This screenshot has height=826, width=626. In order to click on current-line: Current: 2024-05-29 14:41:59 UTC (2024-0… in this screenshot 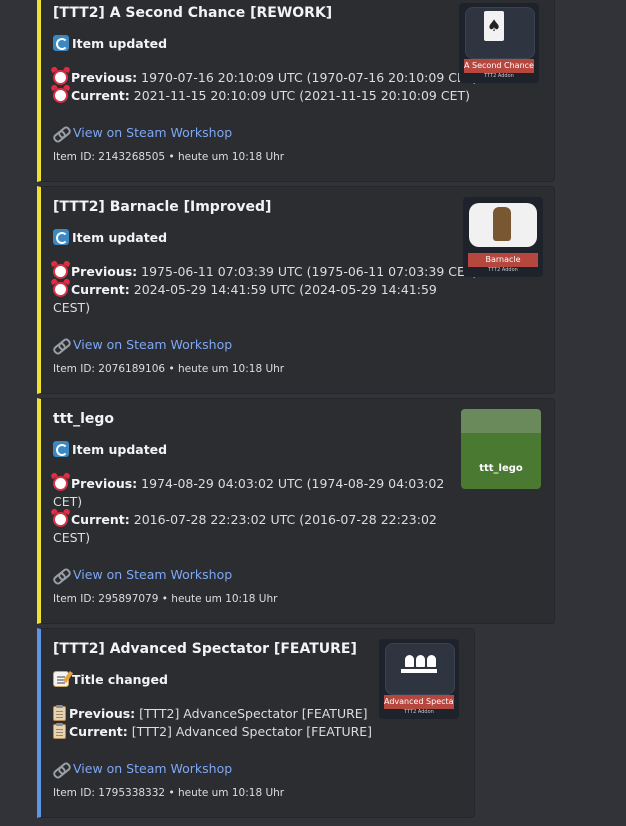, I will do `click(245, 290)`.